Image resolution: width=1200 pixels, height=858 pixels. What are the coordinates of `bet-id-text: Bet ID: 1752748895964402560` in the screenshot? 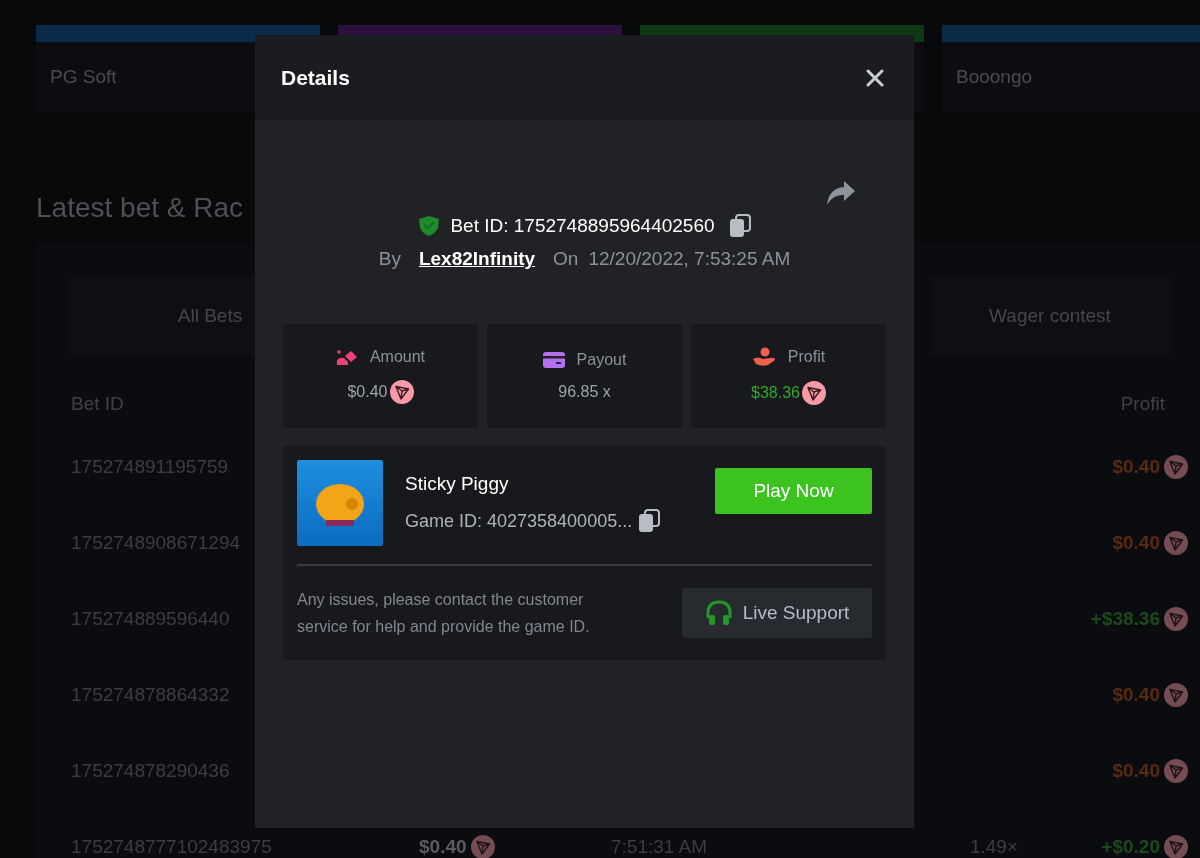 It's located at (582, 226).